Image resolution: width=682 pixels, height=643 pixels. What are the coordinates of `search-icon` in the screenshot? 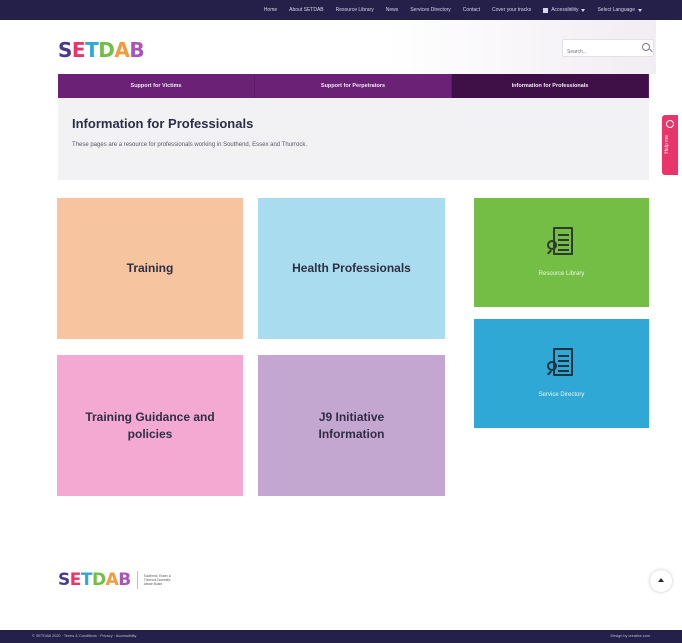 It's located at (646, 47).